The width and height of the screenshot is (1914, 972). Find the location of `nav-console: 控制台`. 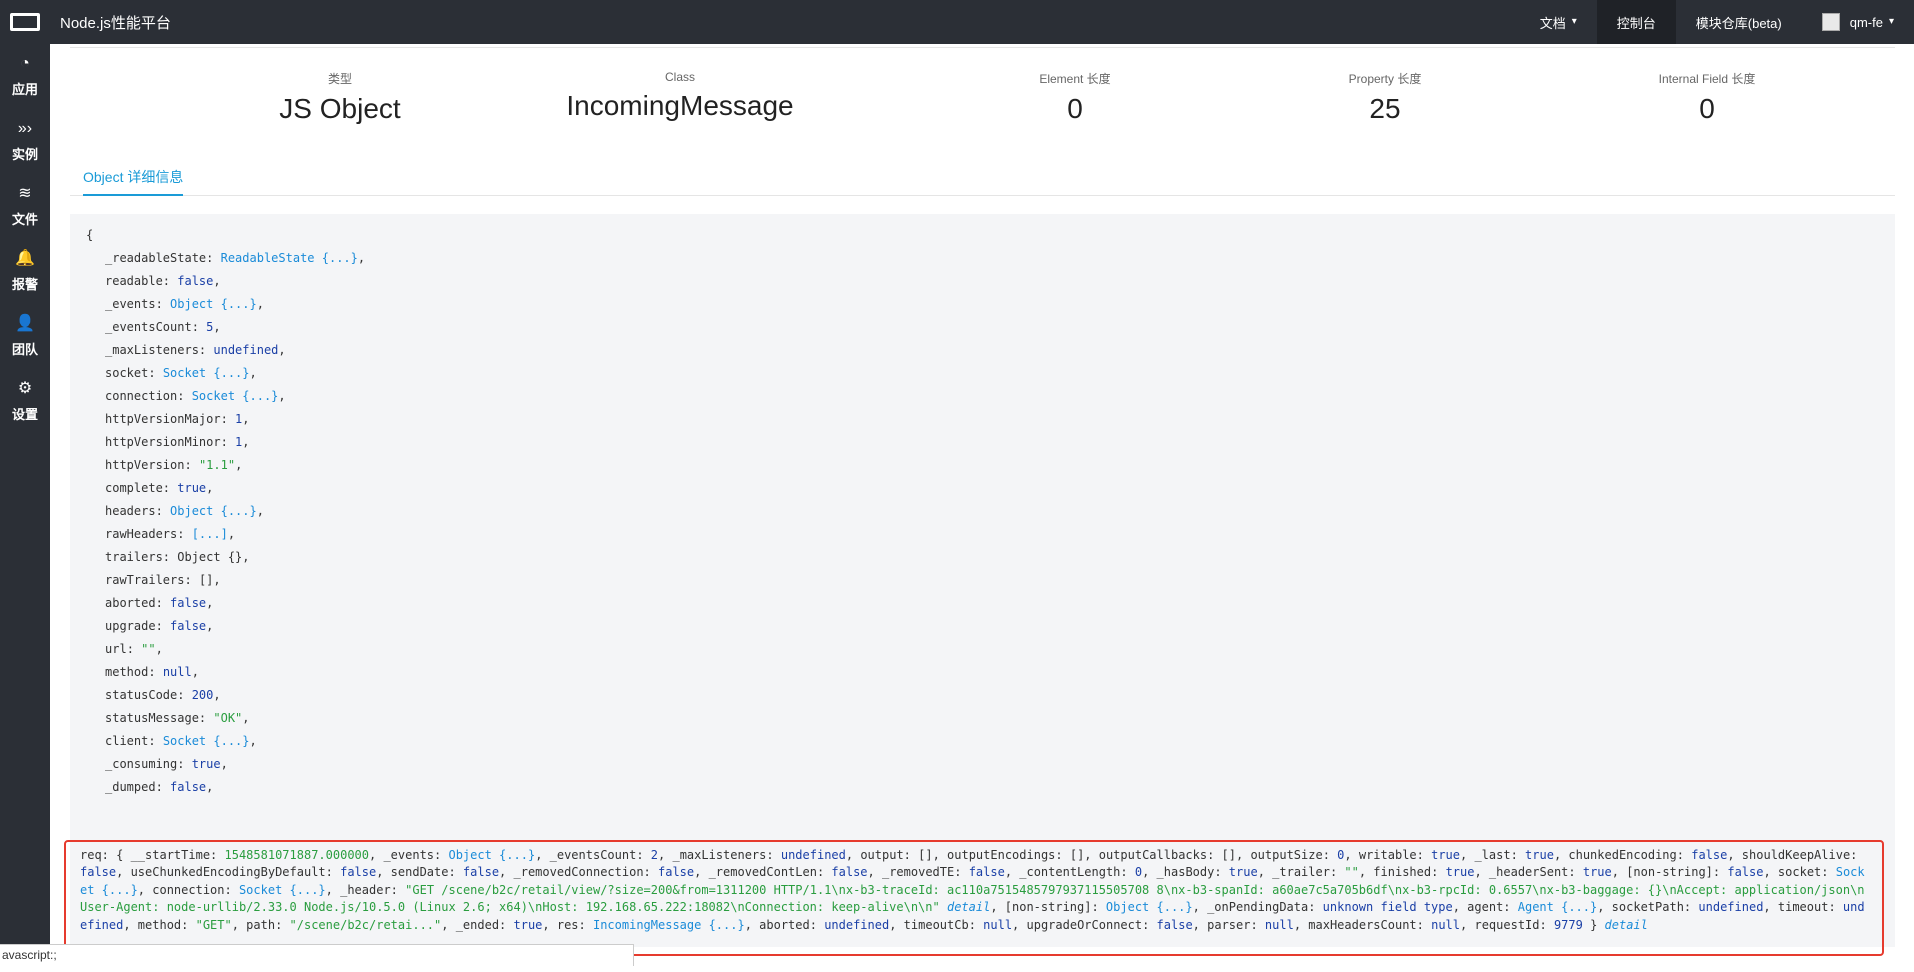

nav-console: 控制台 is located at coordinates (1636, 22).